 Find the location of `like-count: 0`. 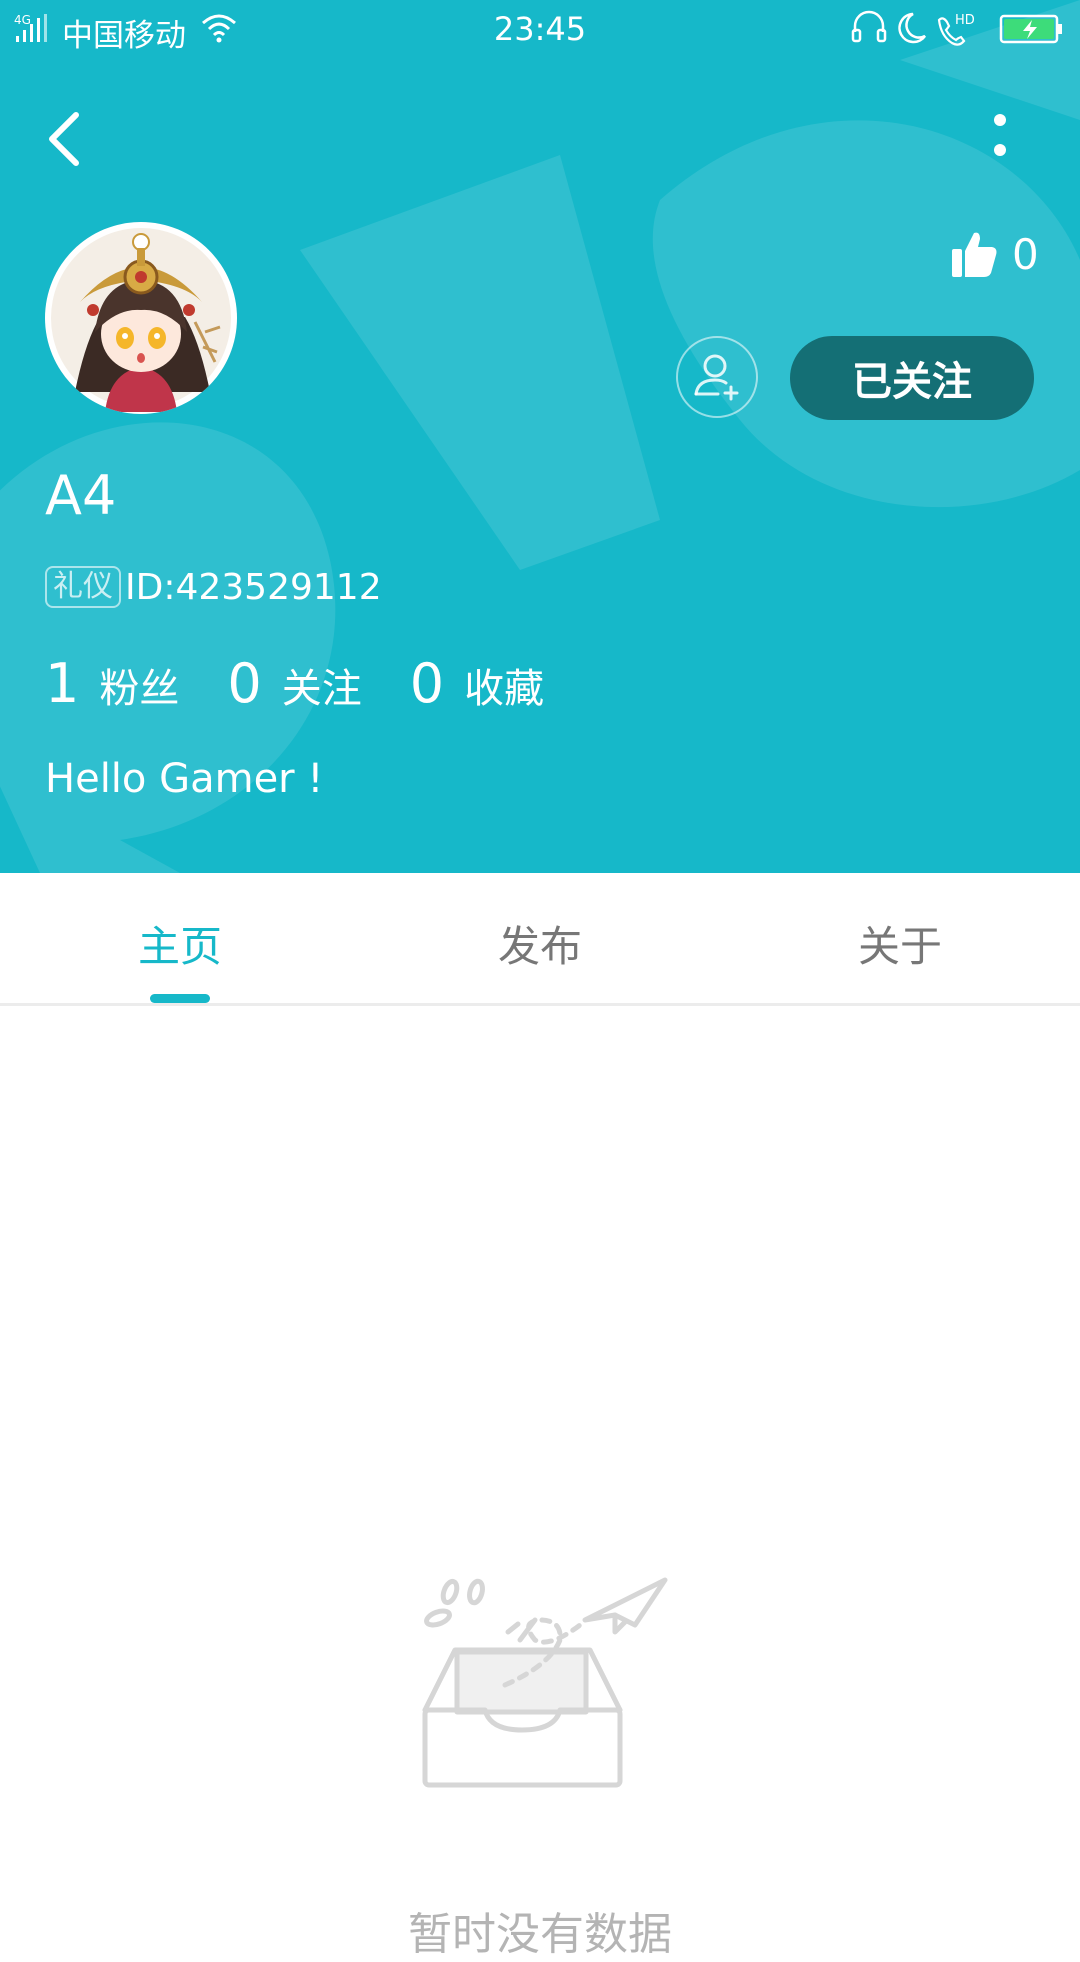

like-count: 0 is located at coordinates (1025, 254).